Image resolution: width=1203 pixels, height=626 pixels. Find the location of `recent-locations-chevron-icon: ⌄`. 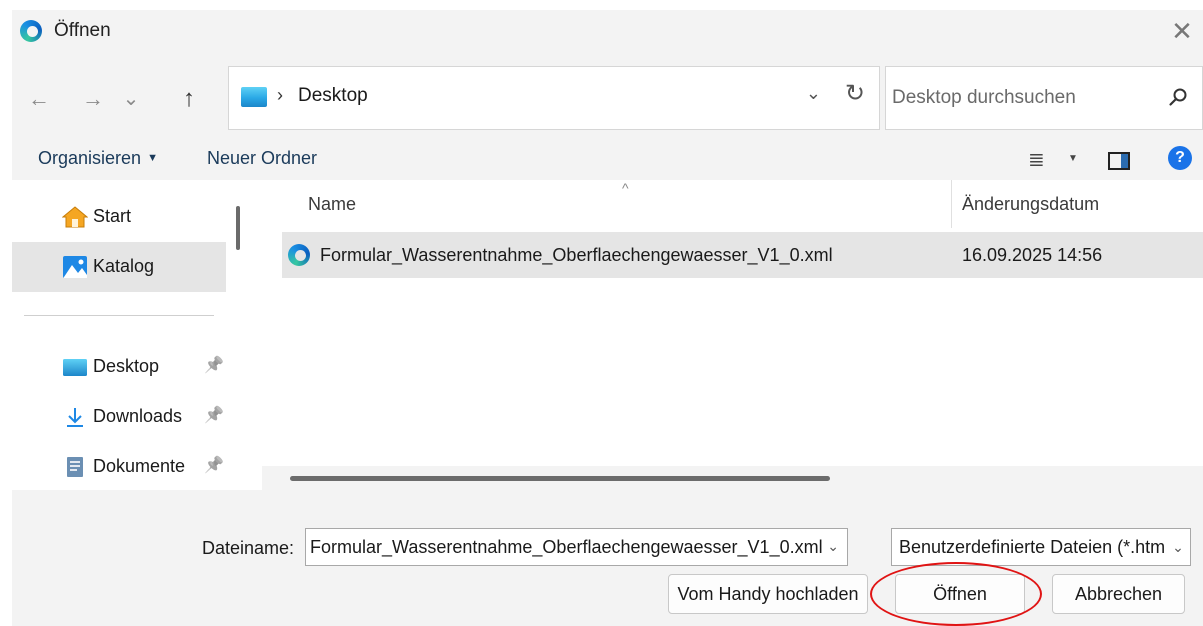

recent-locations-chevron-icon: ⌄ is located at coordinates (131, 99).